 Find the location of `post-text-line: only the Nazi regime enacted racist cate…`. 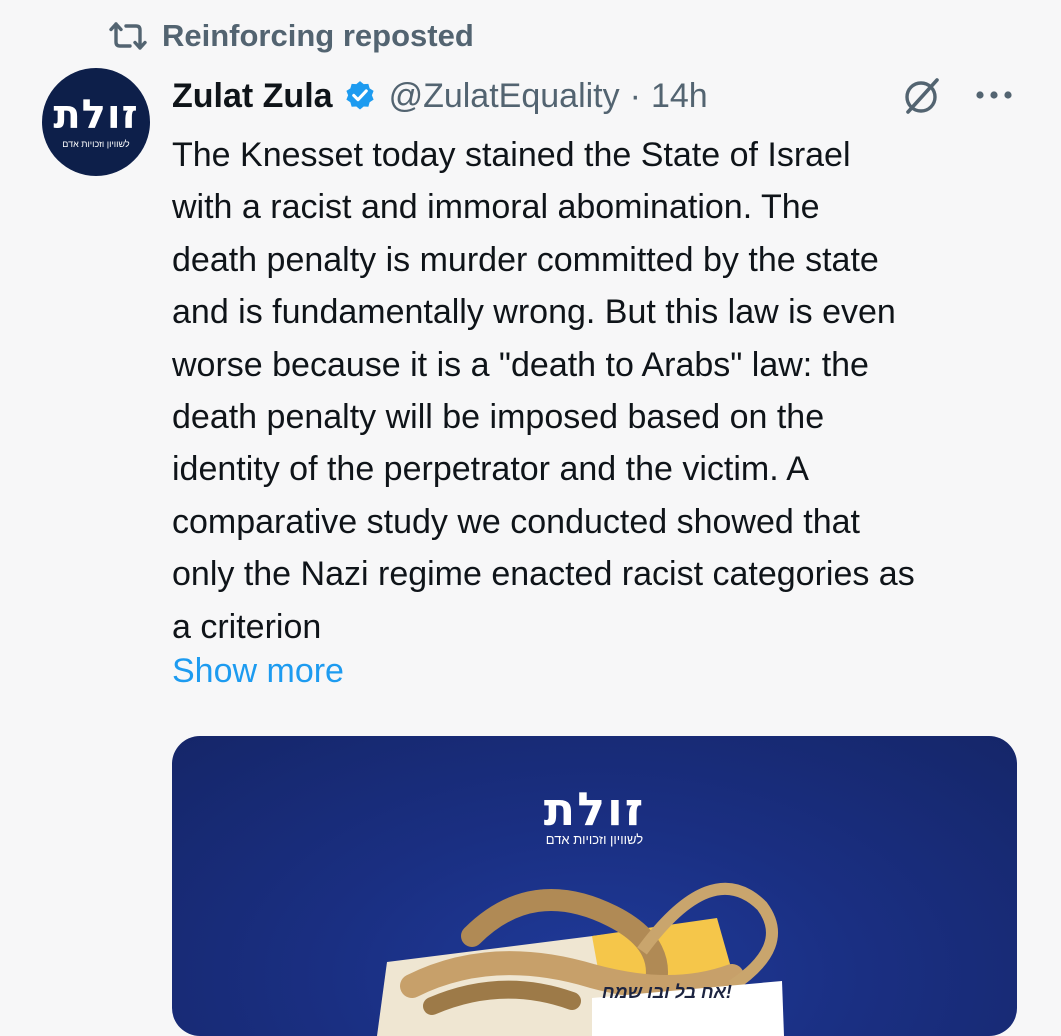

post-text-line: only the Nazi regime enacted racist cate… is located at coordinates (543, 574).